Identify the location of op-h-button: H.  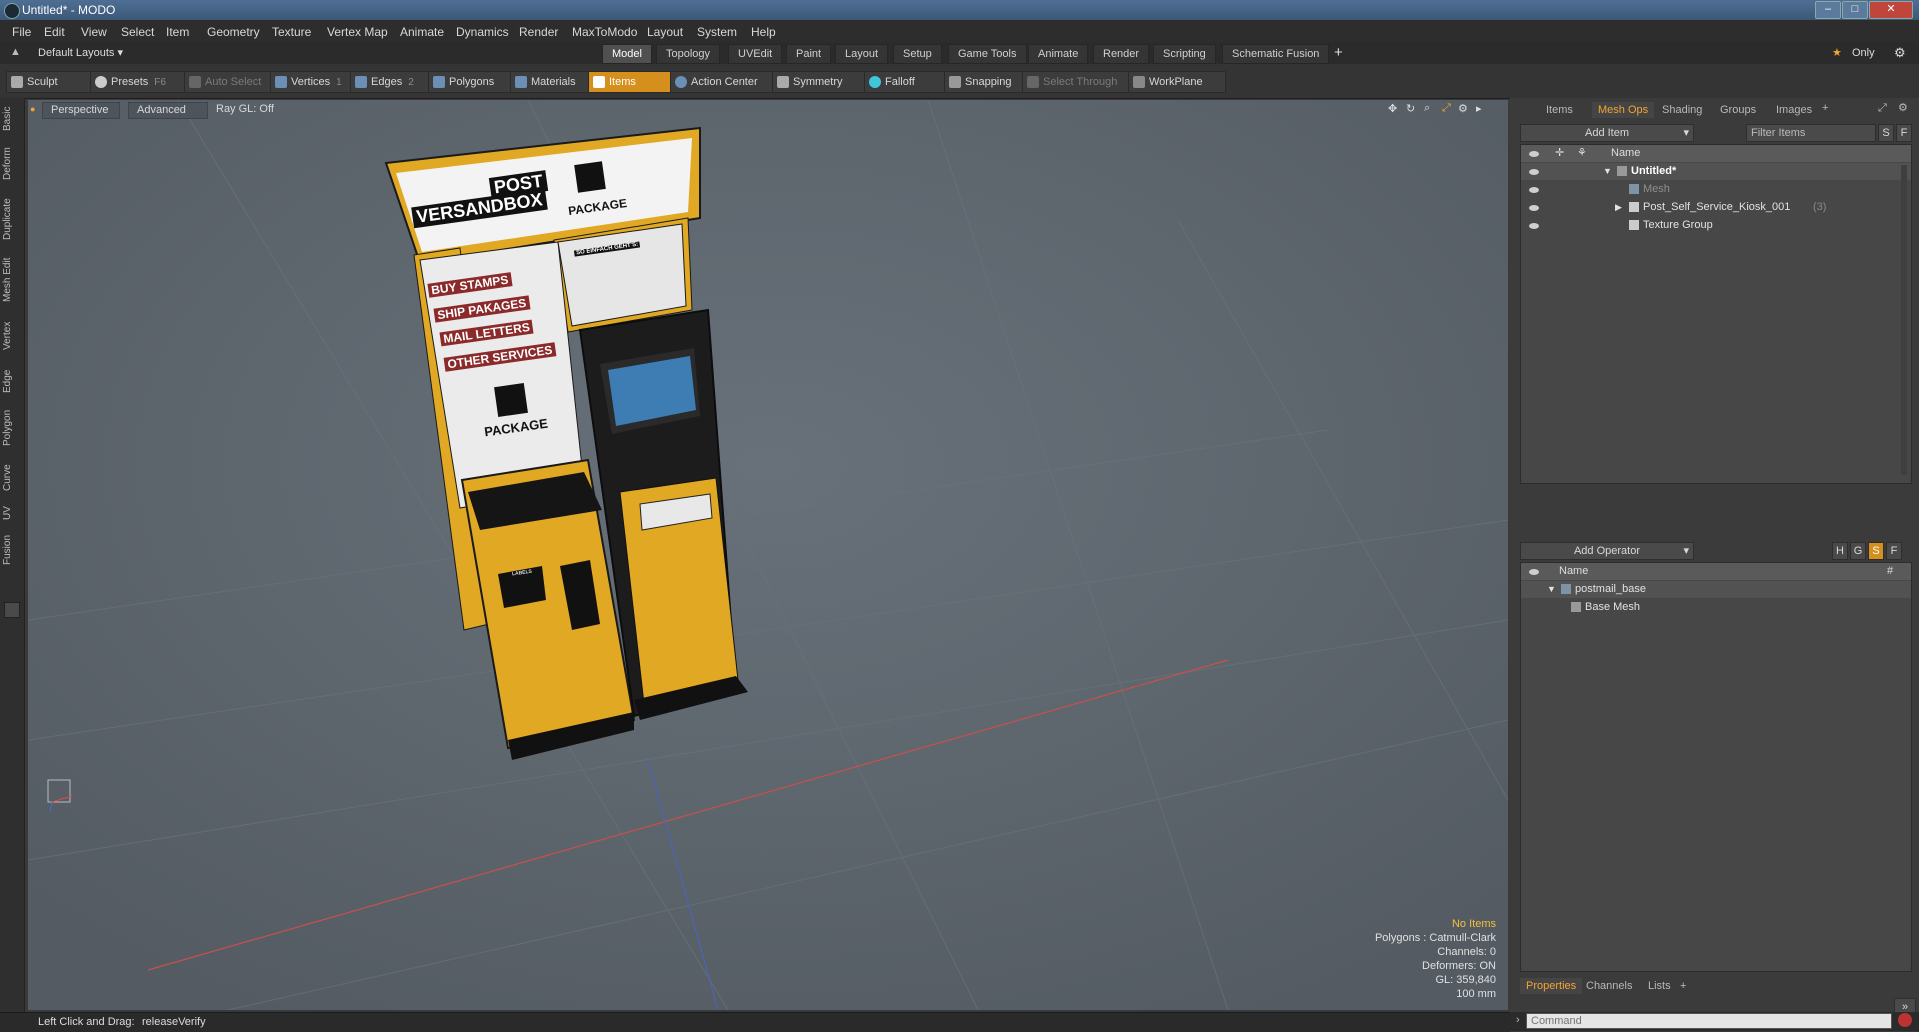
(1840, 551).